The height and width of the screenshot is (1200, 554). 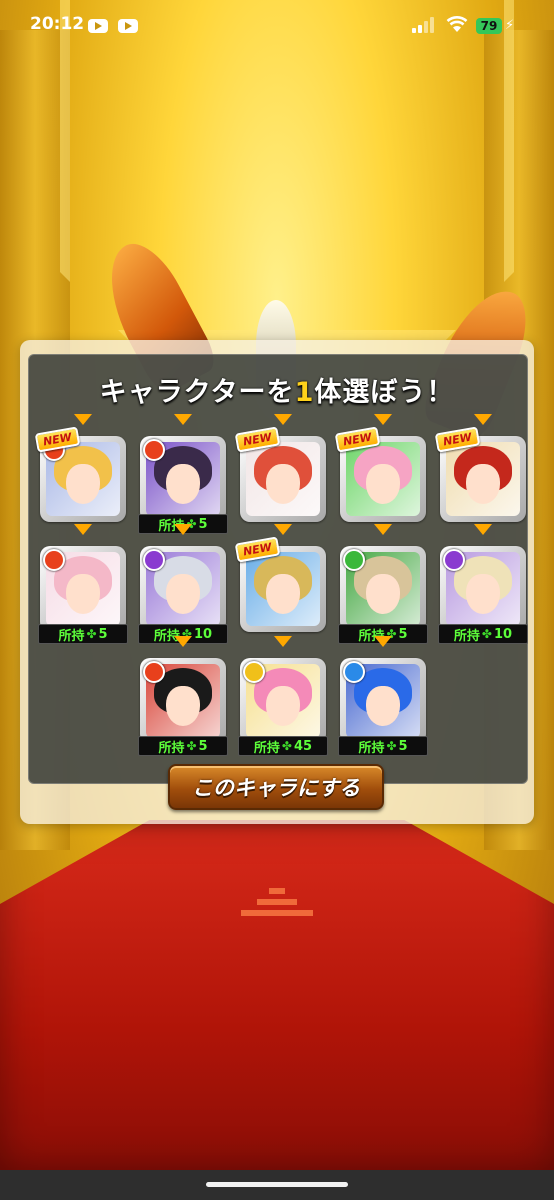 What do you see at coordinates (354, 672) in the screenshot?
I see `water-element-icon` at bounding box center [354, 672].